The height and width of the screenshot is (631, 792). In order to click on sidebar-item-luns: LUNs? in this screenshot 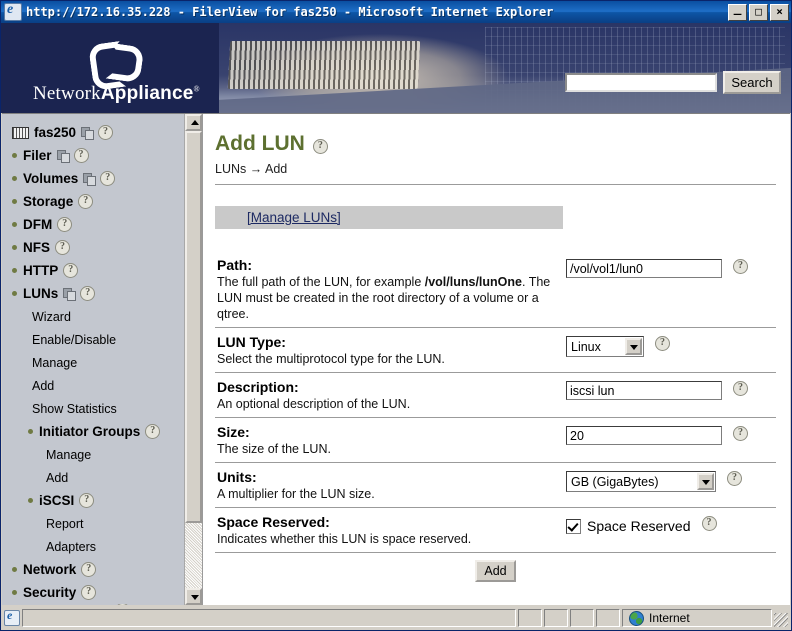, I will do `click(102, 293)`.